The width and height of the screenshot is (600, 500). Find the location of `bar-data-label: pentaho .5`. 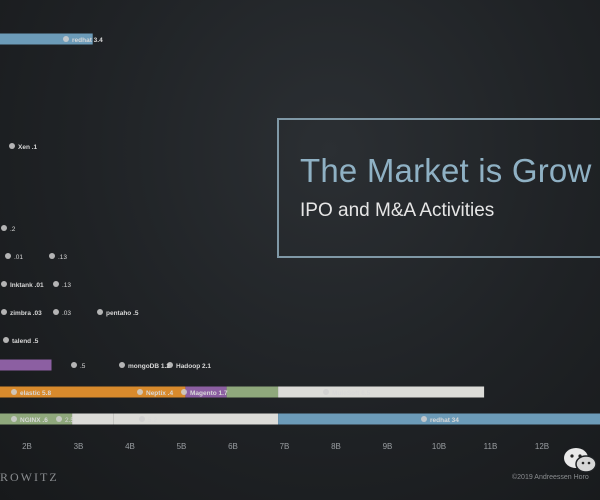

bar-data-label: pentaho .5 is located at coordinates (122, 313).